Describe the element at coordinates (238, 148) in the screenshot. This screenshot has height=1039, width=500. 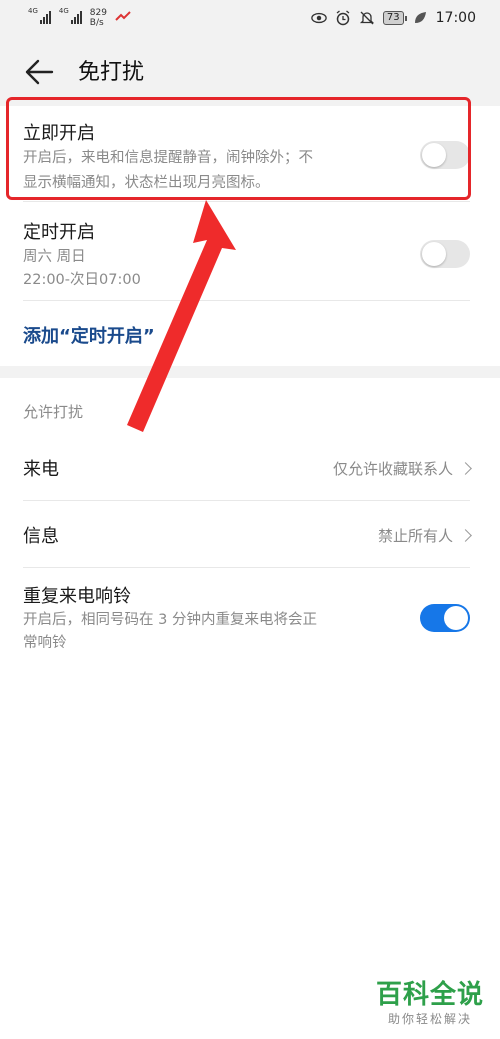
I see `highlight-box` at that location.